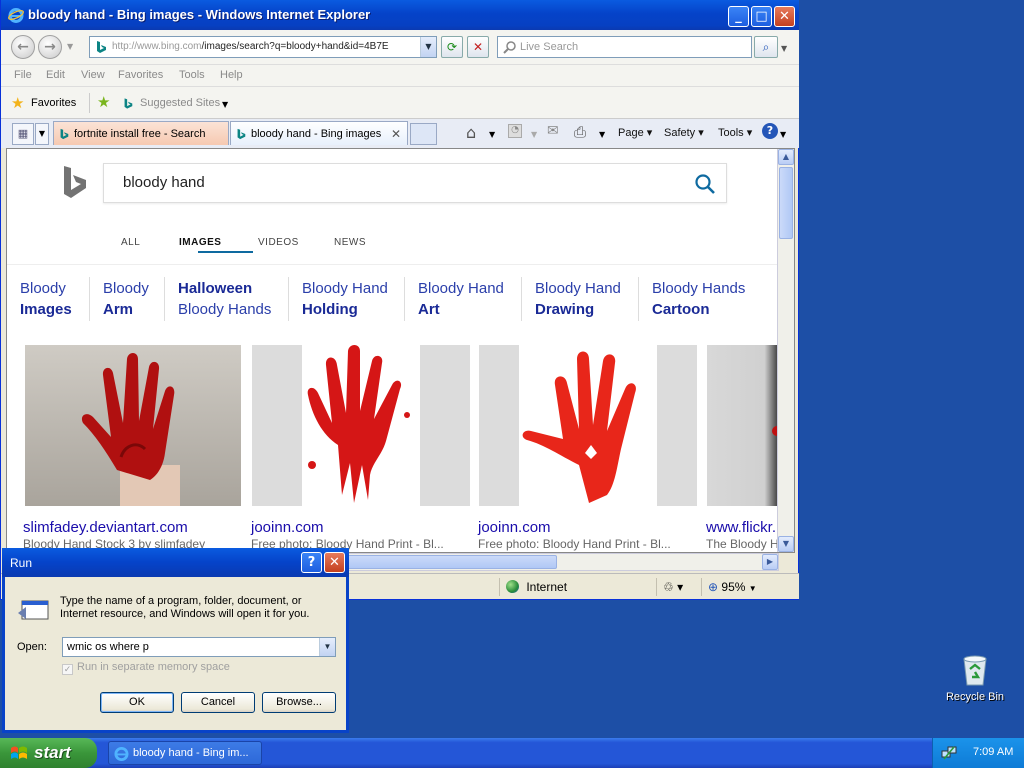 The image size is (1024, 768). Describe the element at coordinates (141, 133) in the screenshot. I see `tab-fortnite: fortnite install free - Search` at that location.